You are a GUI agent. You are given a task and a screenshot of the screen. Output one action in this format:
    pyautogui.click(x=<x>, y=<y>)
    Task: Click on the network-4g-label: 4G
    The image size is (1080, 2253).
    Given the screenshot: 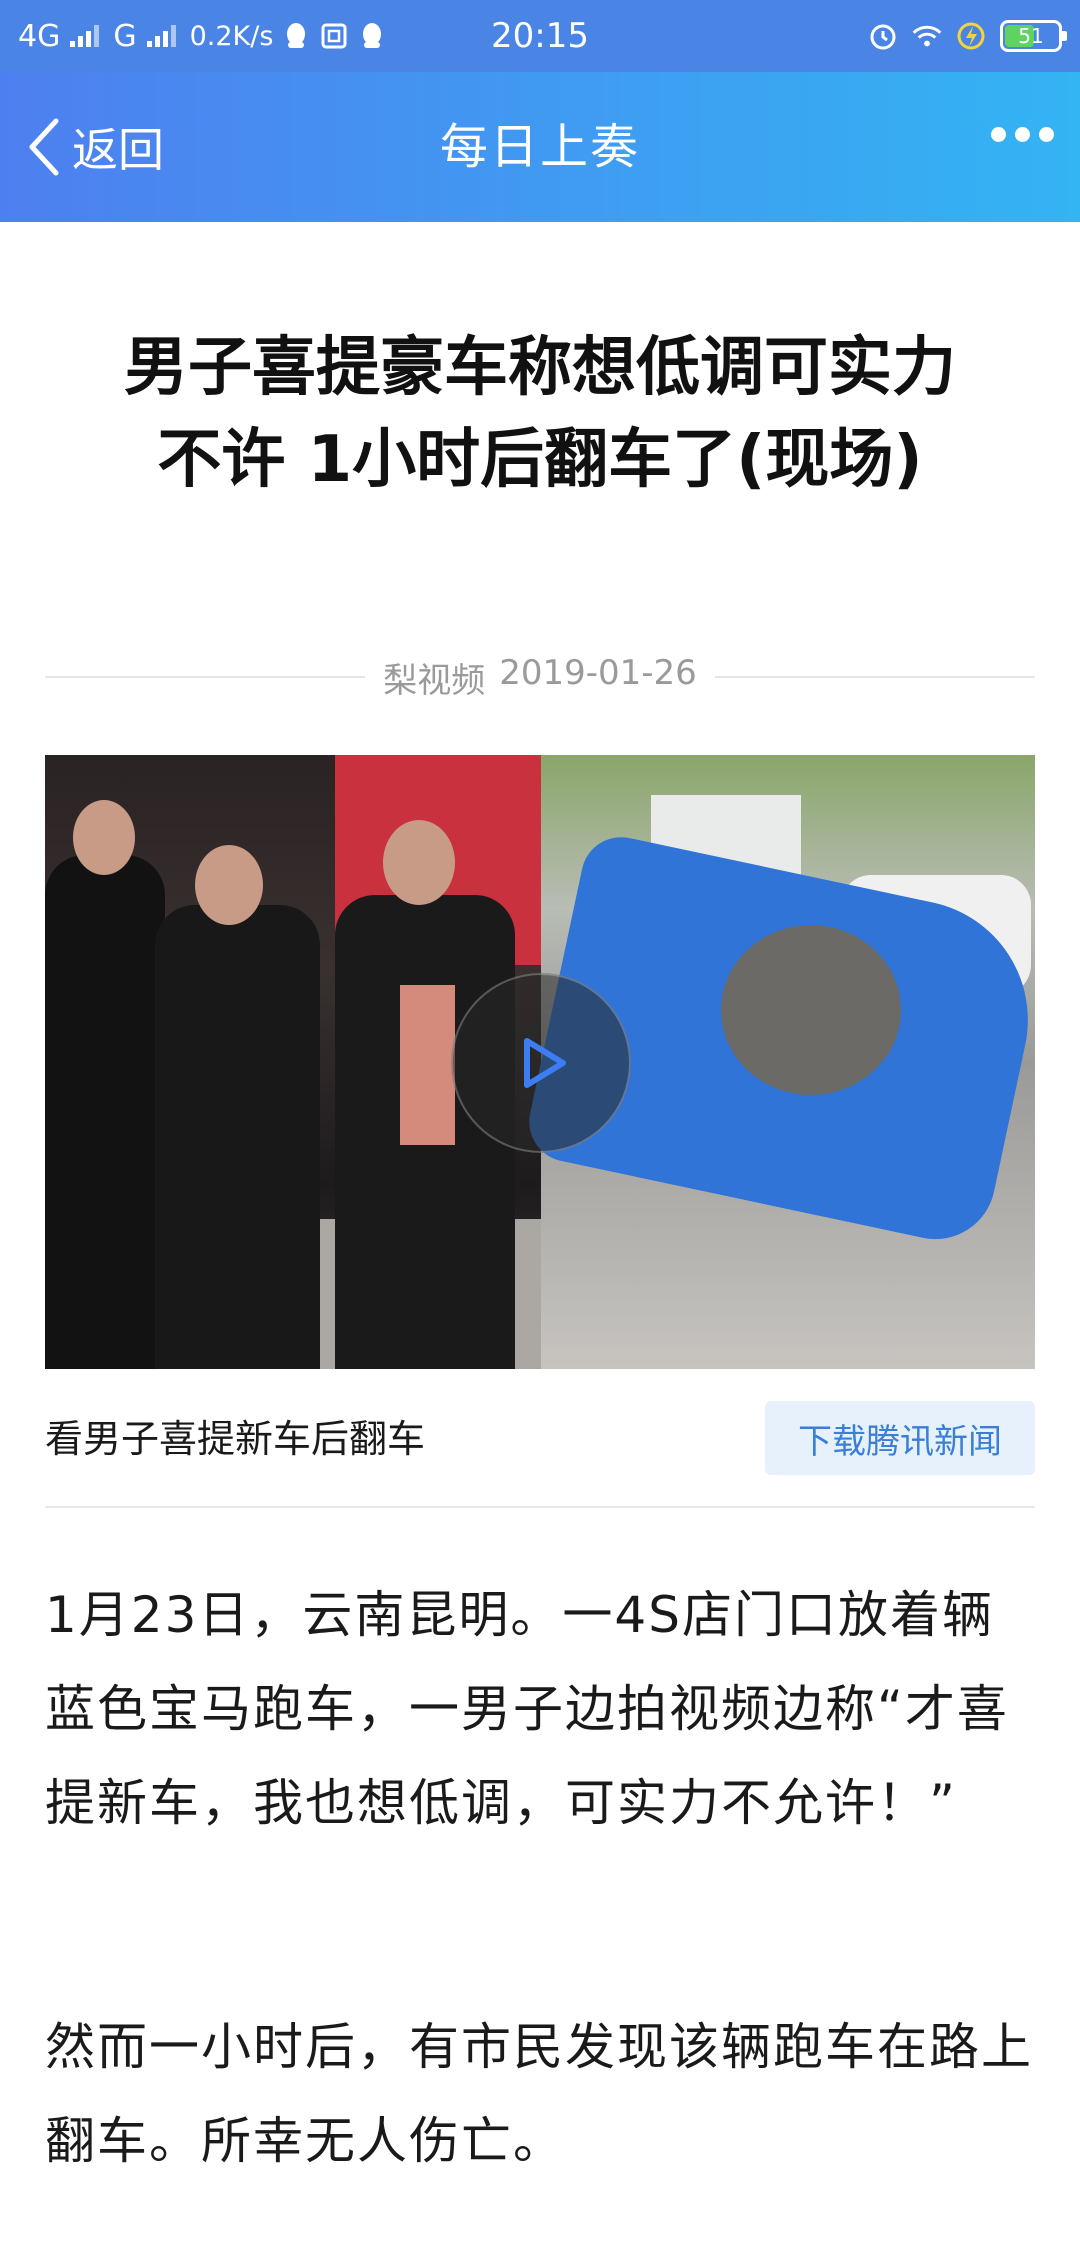 What is the action you would take?
    pyautogui.click(x=39, y=36)
    